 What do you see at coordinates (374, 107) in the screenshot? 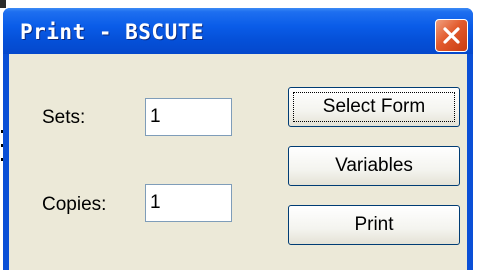
I see `select-form-button: Select Form` at bounding box center [374, 107].